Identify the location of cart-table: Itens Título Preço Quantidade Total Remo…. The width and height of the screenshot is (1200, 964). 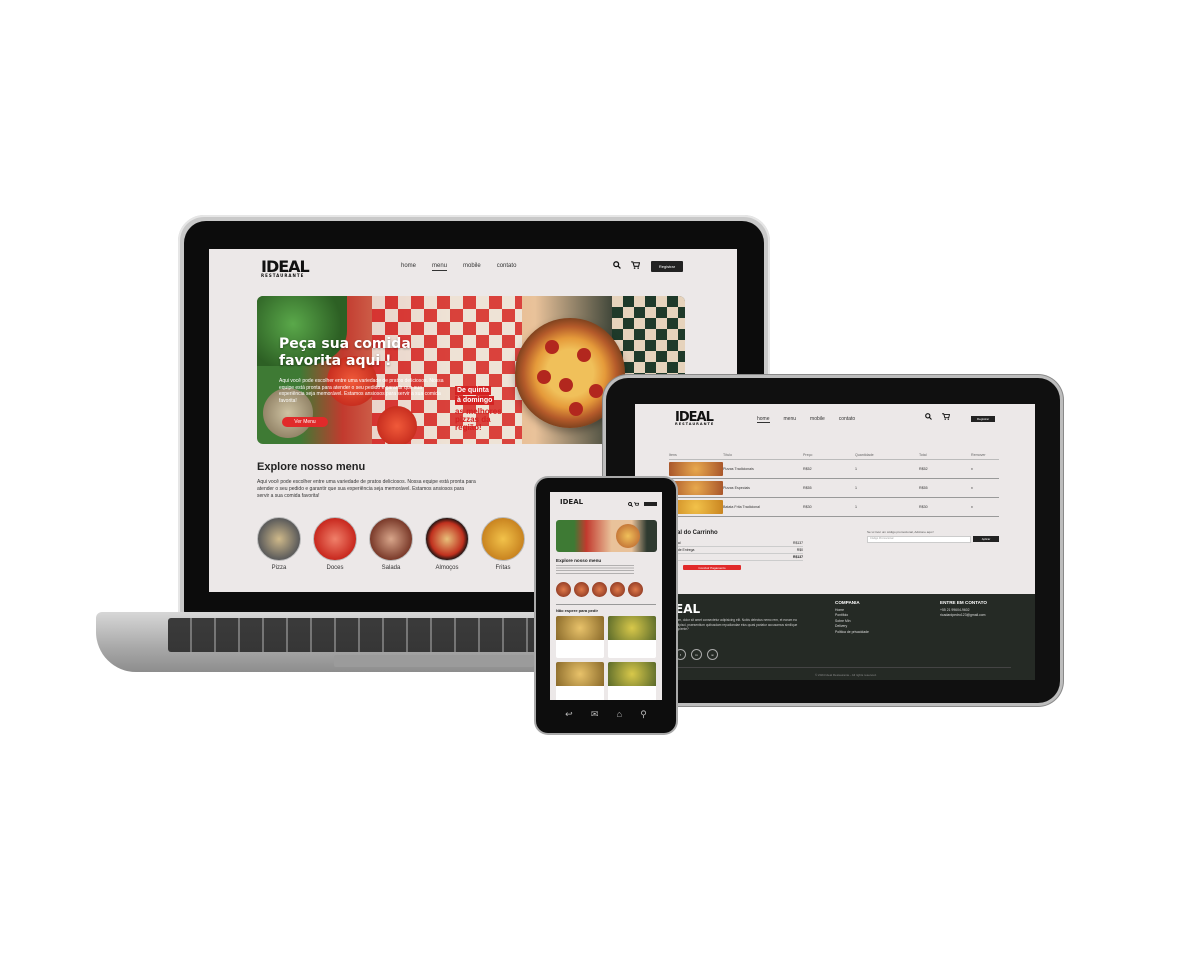
(834, 484).